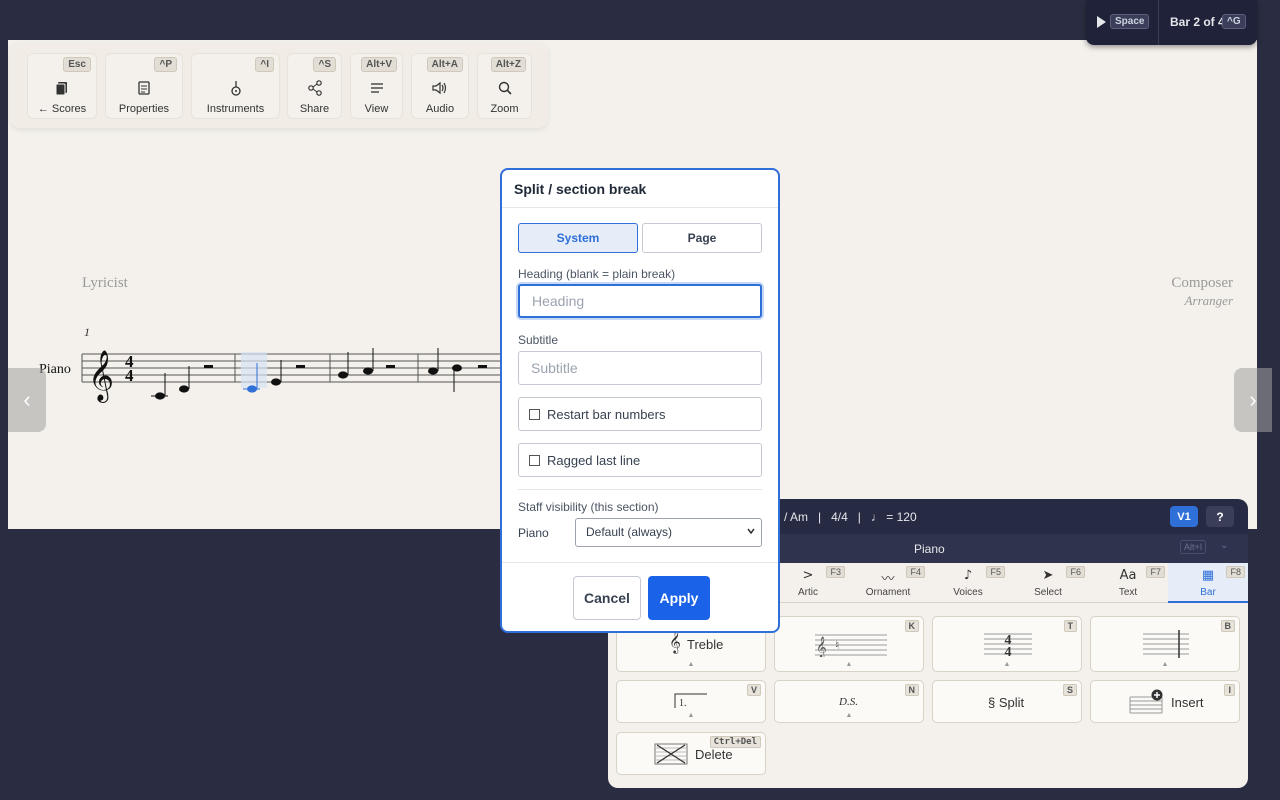 The image size is (1280, 800). What do you see at coordinates (714, 754) in the screenshot?
I see `delete-label: Delete` at bounding box center [714, 754].